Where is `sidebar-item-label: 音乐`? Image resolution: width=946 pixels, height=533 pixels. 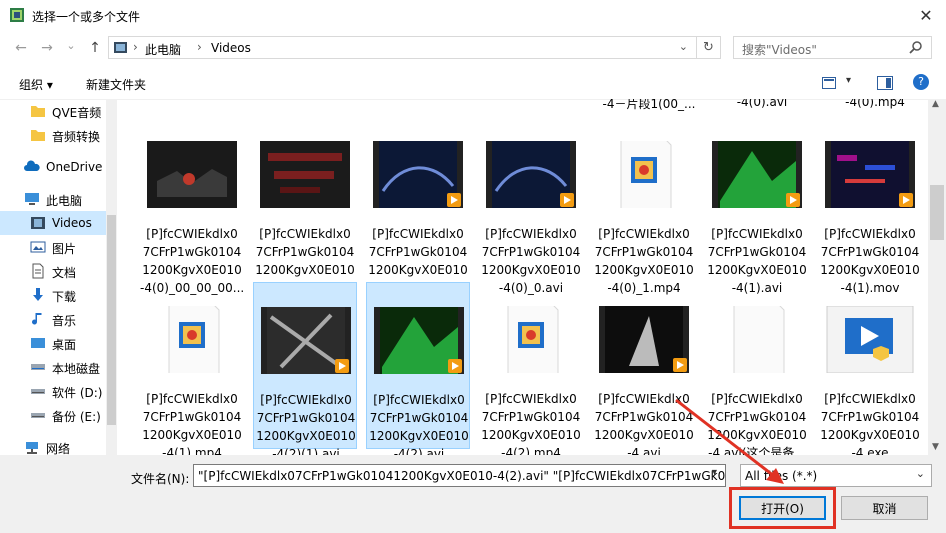
sidebar-item-label: 音乐 is located at coordinates (64, 321).